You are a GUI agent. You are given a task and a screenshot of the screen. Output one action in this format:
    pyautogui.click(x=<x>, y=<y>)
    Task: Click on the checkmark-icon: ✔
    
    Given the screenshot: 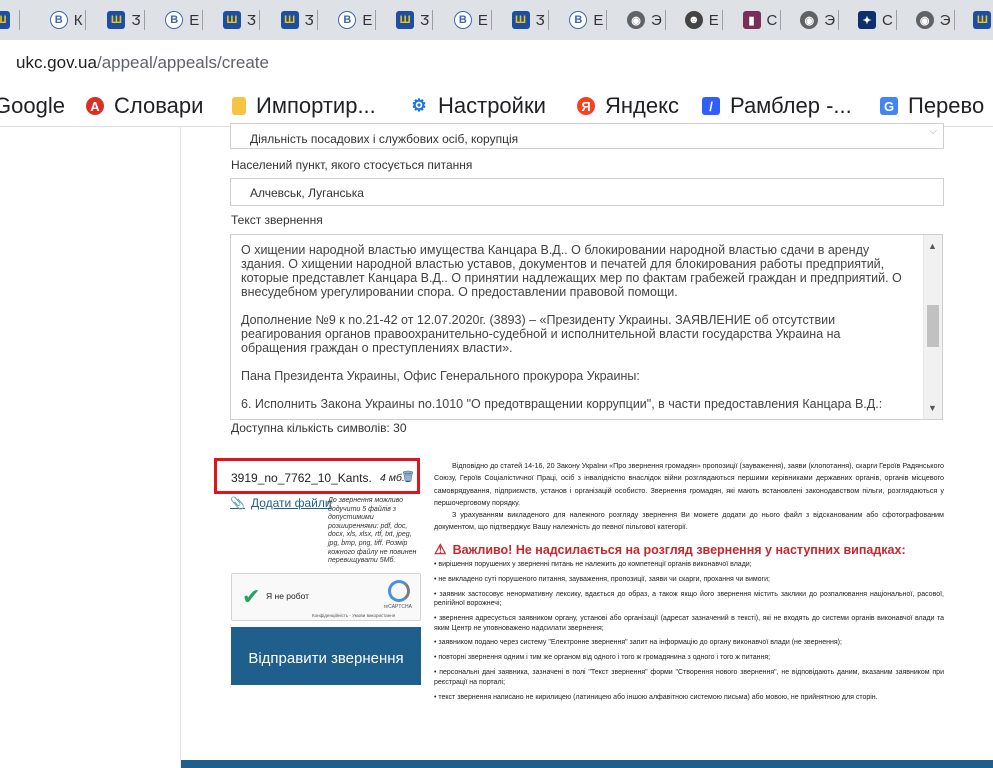 What is the action you would take?
    pyautogui.click(x=251, y=597)
    